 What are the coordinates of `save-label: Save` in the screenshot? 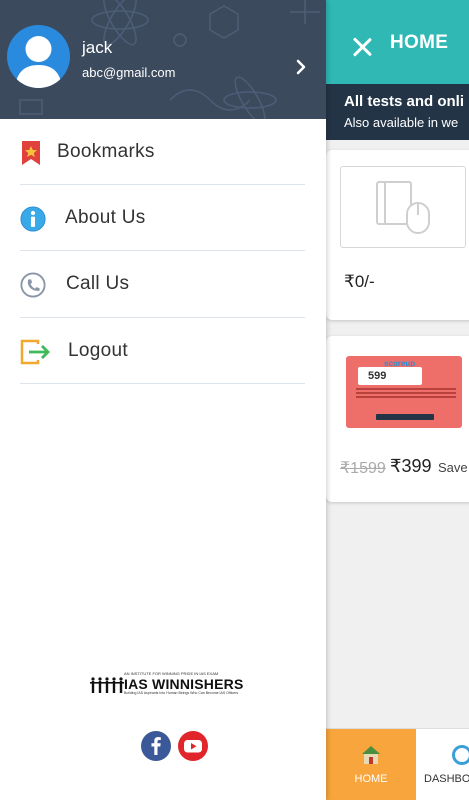 It's located at (453, 467).